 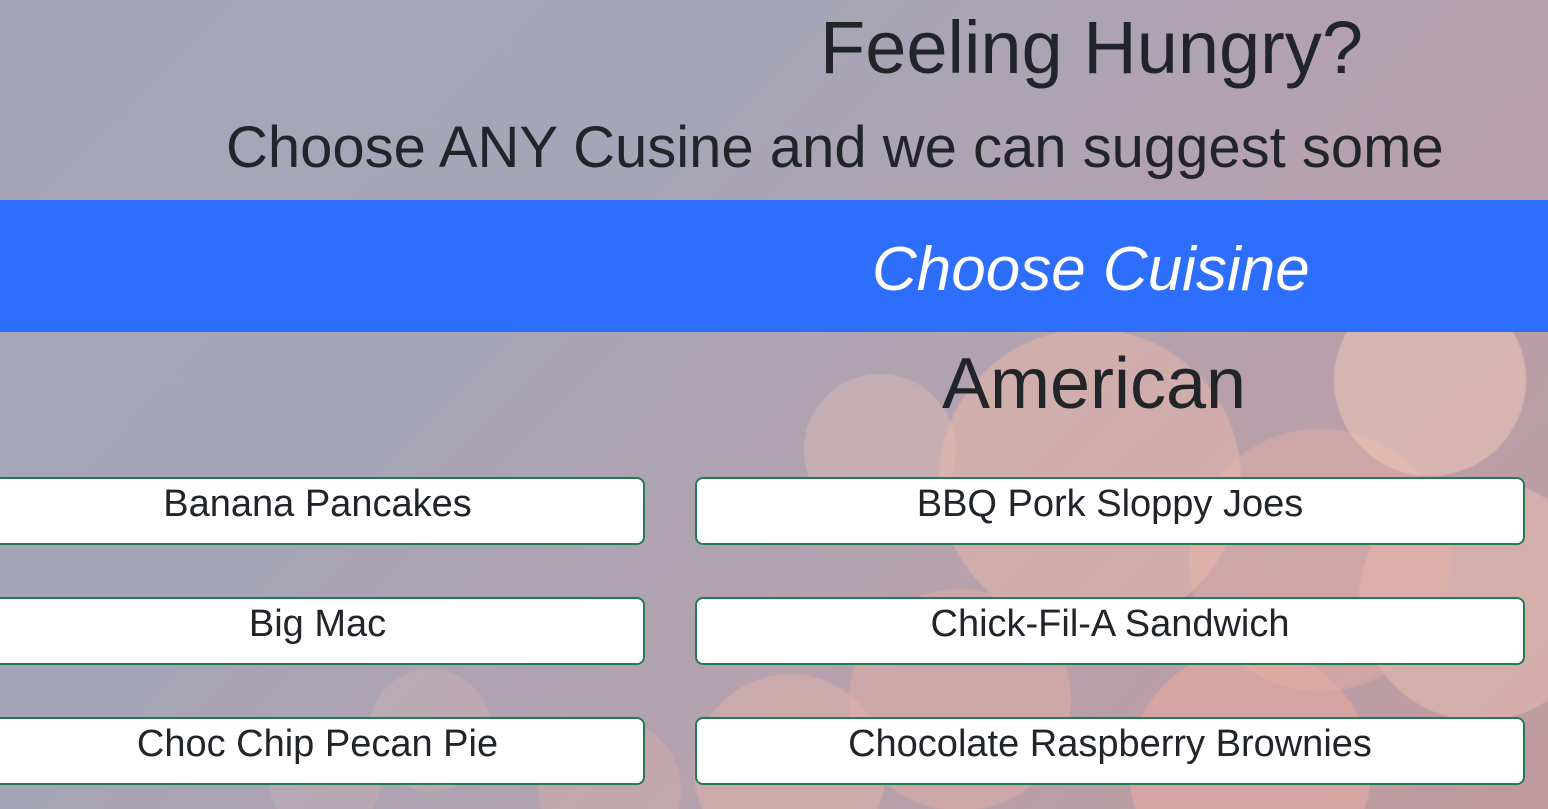 What do you see at coordinates (1110, 511) in the screenshot?
I see `recipe-button-bbq-pork-sloppy-joes: BBQ Pork Sloppy Joes` at bounding box center [1110, 511].